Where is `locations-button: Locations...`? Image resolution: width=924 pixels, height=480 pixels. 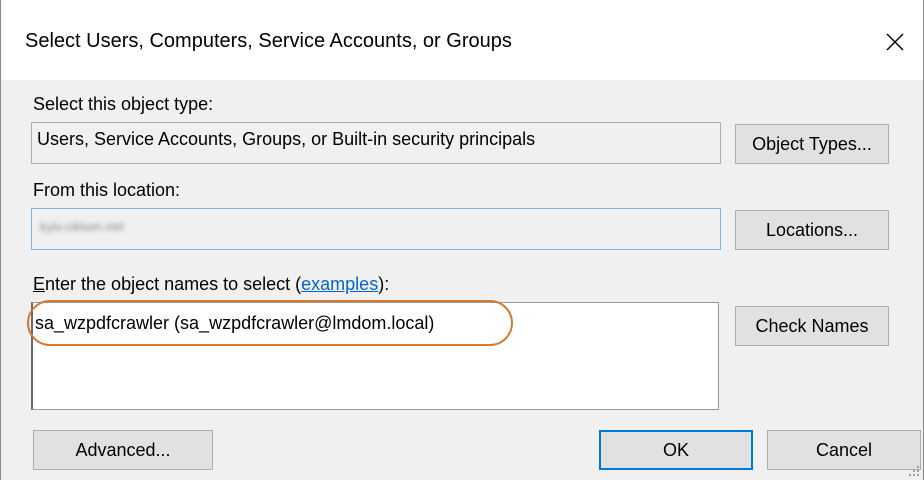
locations-button: Locations... is located at coordinates (812, 230).